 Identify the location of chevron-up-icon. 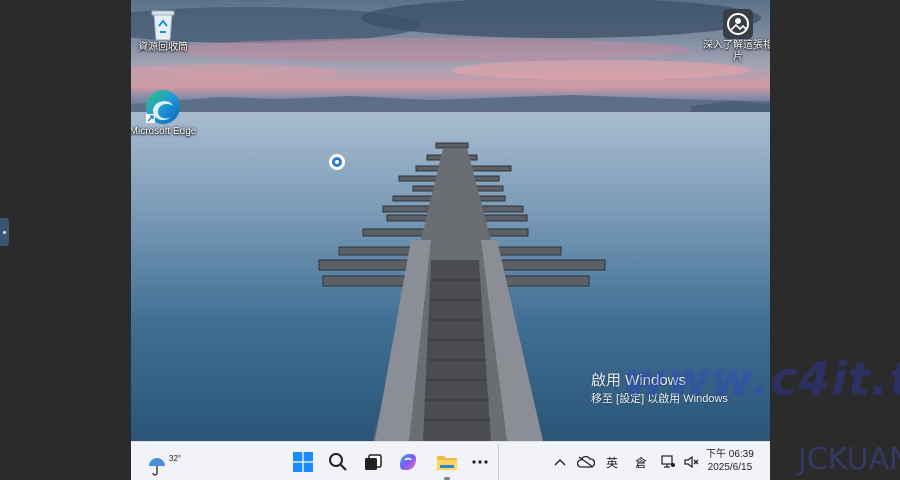
(560, 462).